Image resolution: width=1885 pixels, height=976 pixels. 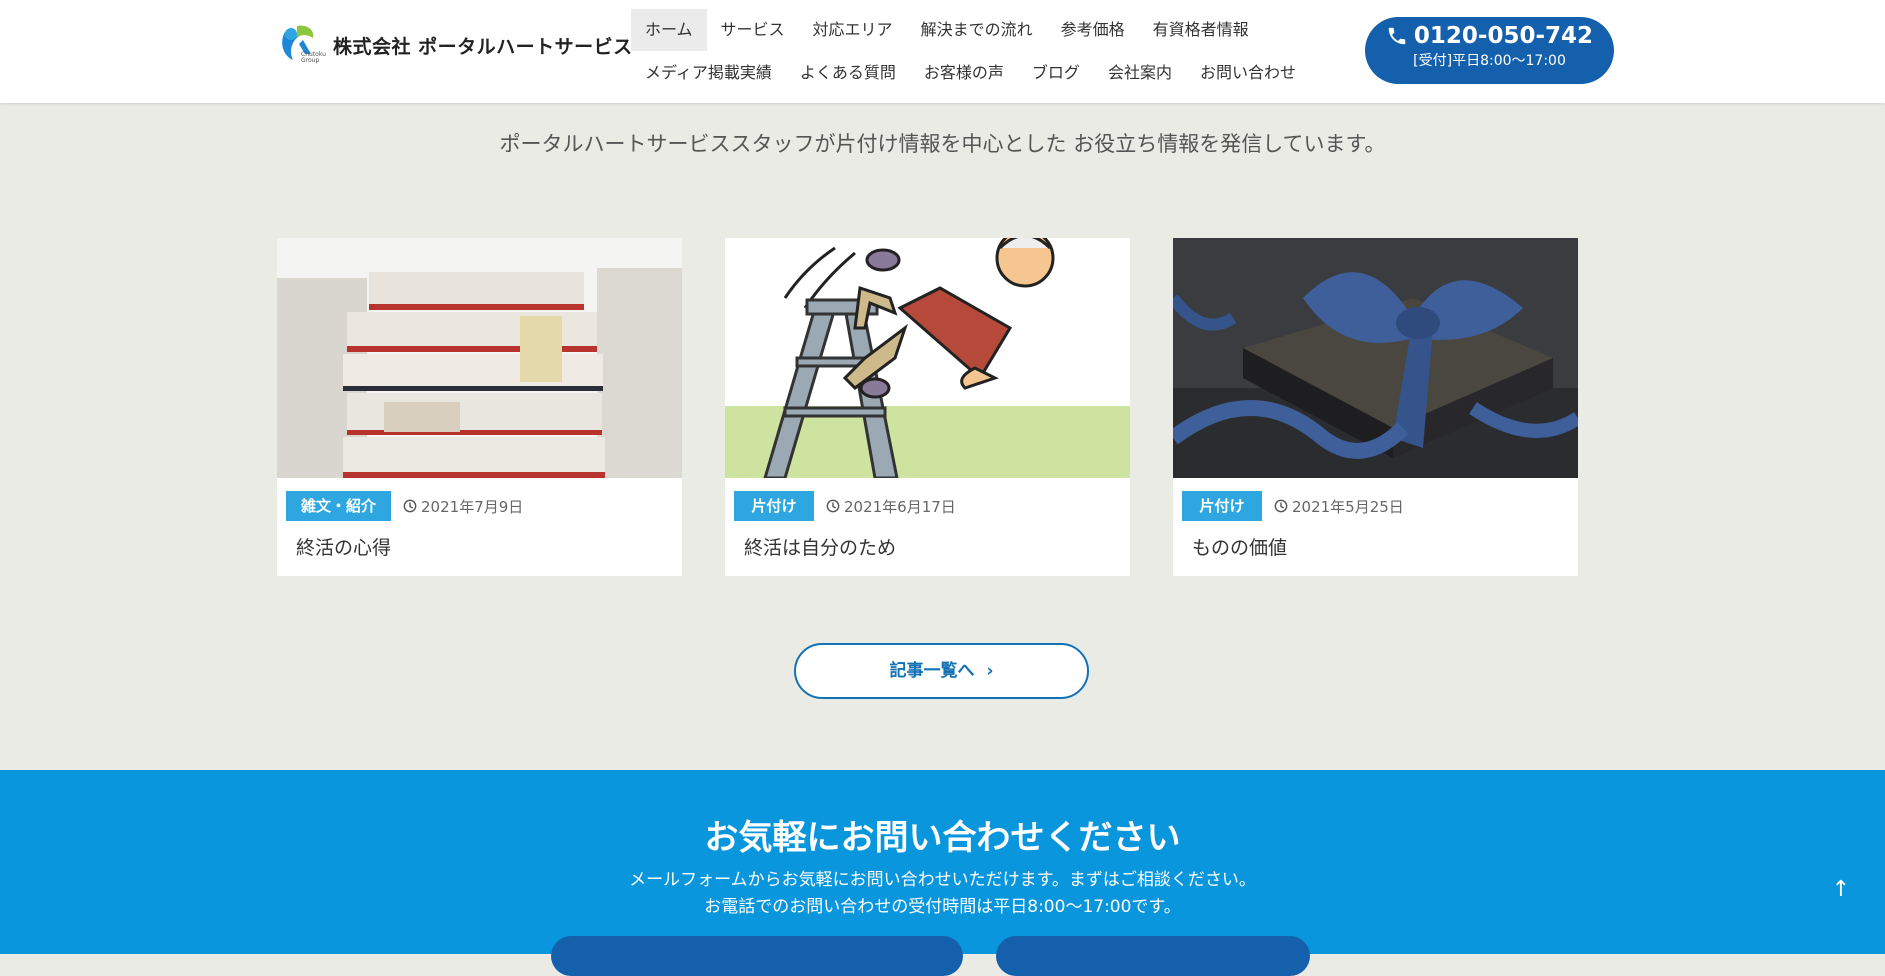 I want to click on back-to-top-button: ↑, so click(x=1841, y=890).